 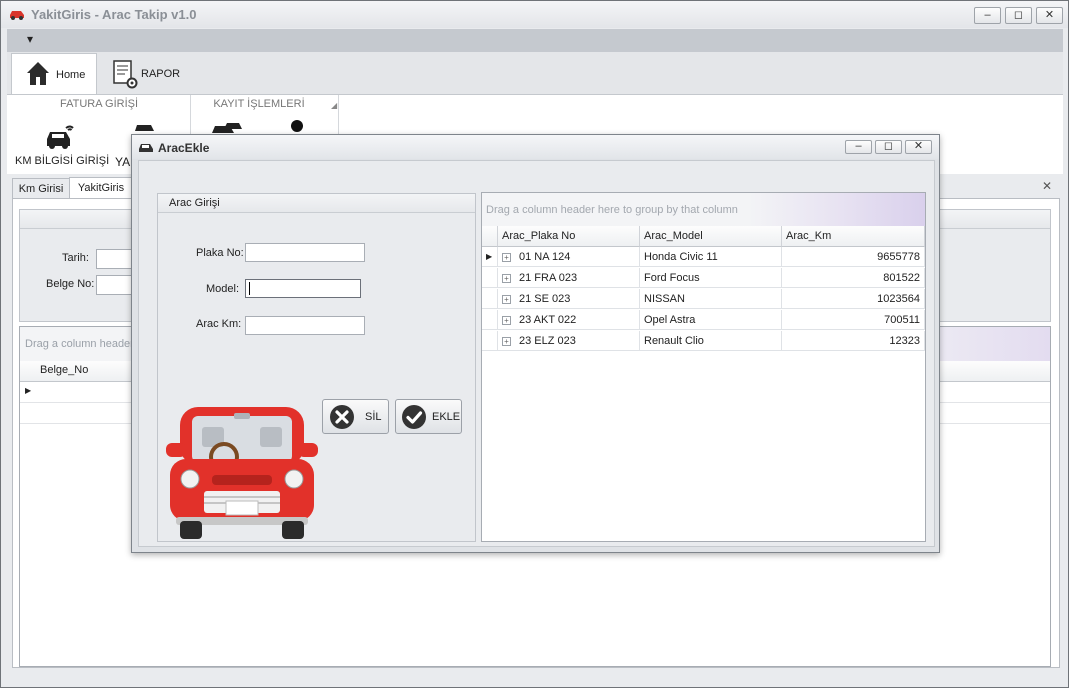 What do you see at coordinates (305, 252) in the screenshot?
I see `plaka-no-input` at bounding box center [305, 252].